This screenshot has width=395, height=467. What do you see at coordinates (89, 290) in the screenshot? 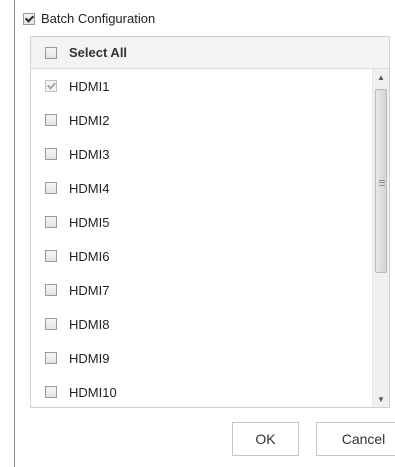
I see `channel-label: HDMI7` at bounding box center [89, 290].